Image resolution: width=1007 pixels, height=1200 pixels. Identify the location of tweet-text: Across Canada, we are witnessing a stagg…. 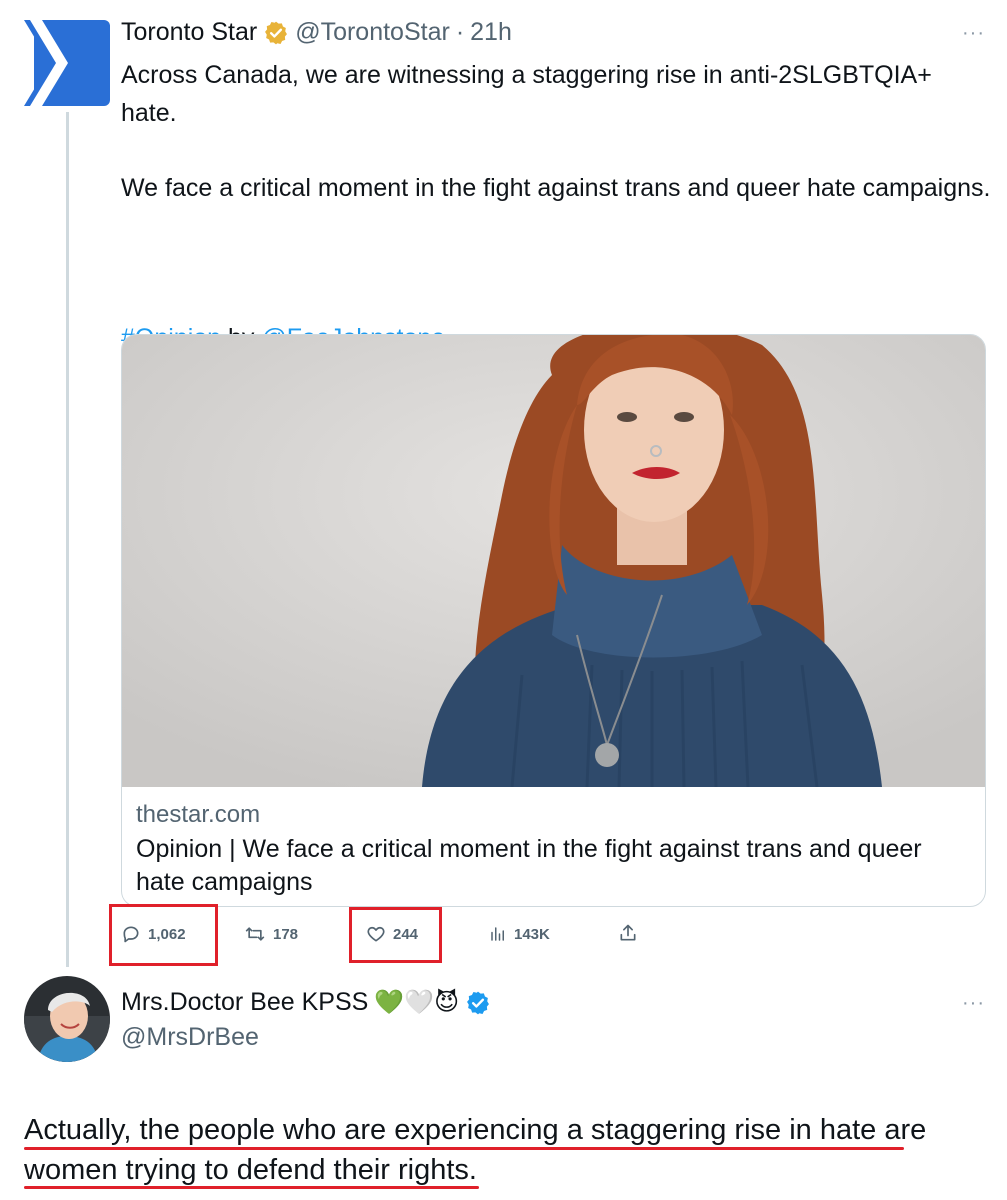
(556, 131).